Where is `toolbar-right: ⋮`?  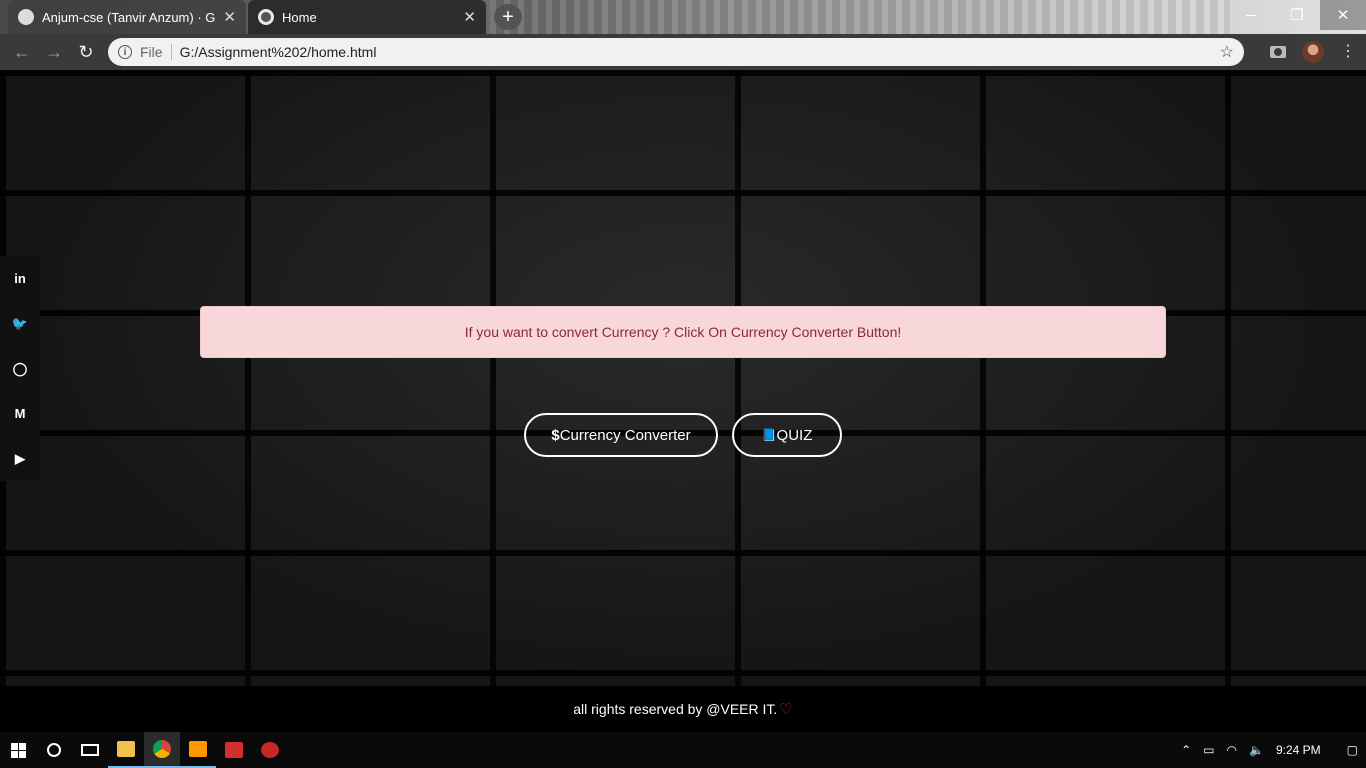 toolbar-right: ⋮ is located at coordinates (1313, 52).